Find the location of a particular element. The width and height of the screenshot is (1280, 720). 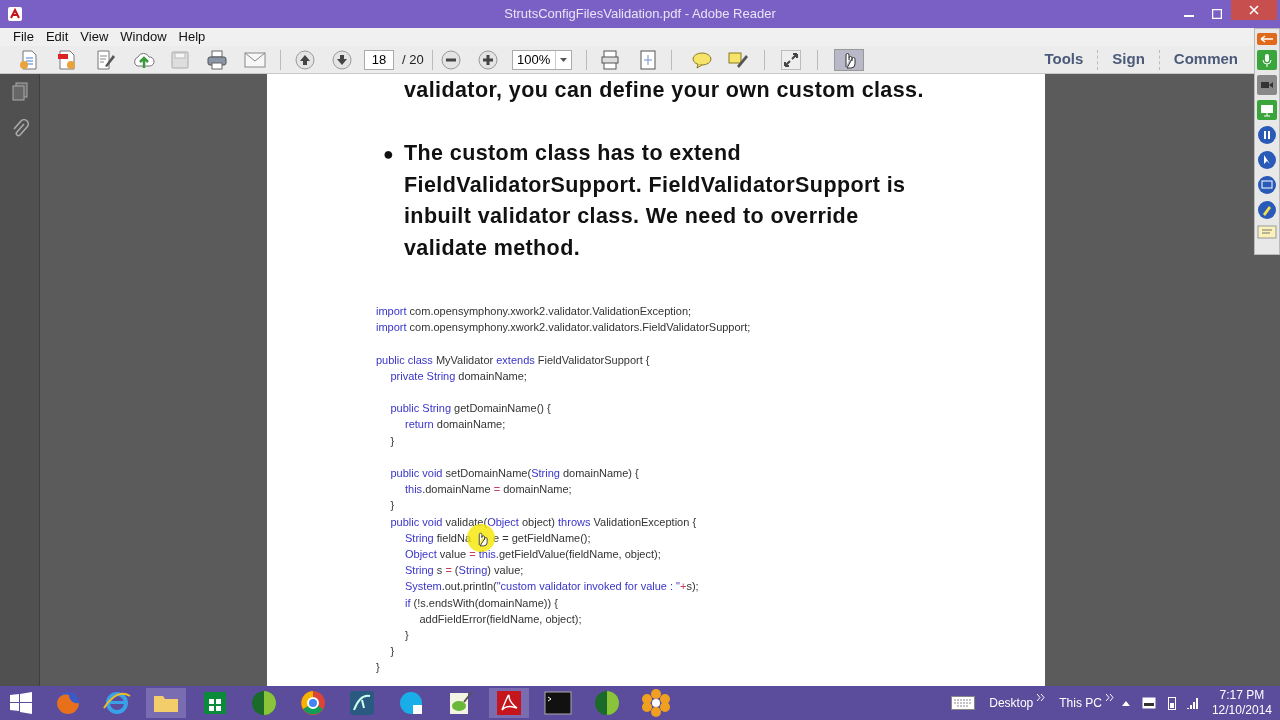

pages-panel-icon is located at coordinates (19, 92).